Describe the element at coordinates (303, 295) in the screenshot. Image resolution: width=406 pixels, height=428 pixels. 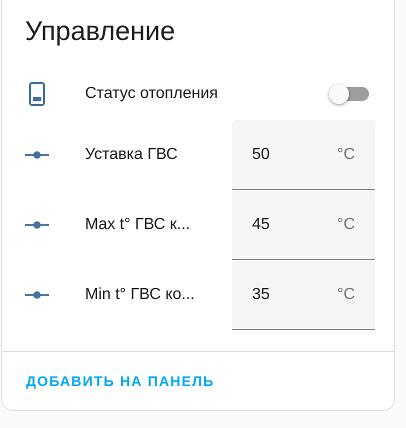
I see `number-field: 35 °C` at that location.